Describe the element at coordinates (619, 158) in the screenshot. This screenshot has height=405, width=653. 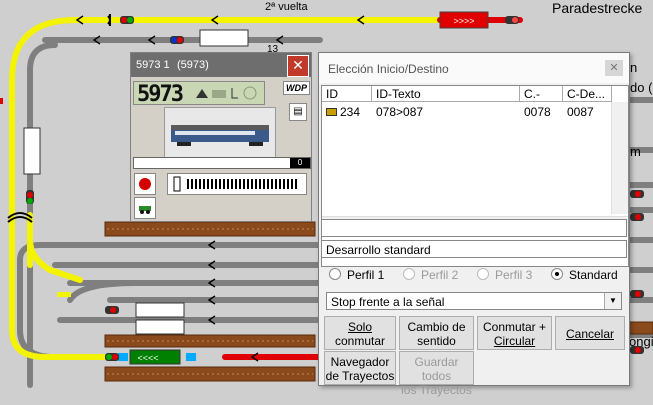
I see `vertical-scrollbar` at that location.